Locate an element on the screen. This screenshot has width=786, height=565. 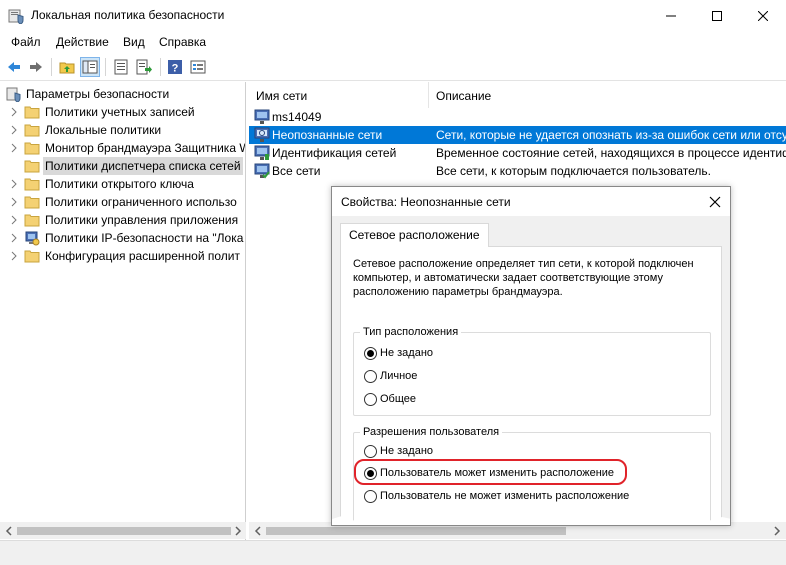
status-bar is located at coordinates (393, 552).